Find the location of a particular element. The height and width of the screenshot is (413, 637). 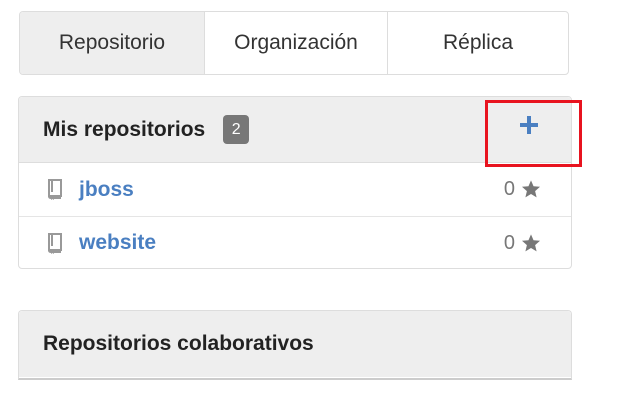

repository-list-item: jboss 0 is located at coordinates (295, 189).